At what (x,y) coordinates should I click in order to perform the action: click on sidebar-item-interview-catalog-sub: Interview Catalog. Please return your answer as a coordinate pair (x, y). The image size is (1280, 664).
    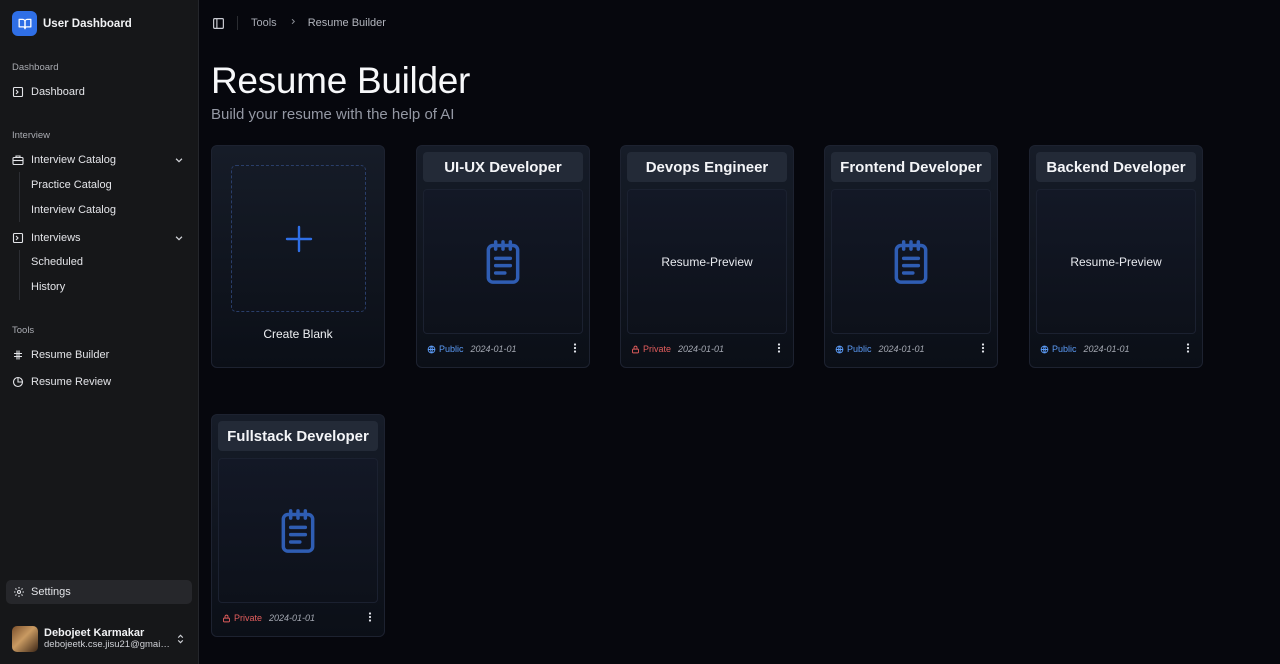
    Looking at the image, I should click on (73, 210).